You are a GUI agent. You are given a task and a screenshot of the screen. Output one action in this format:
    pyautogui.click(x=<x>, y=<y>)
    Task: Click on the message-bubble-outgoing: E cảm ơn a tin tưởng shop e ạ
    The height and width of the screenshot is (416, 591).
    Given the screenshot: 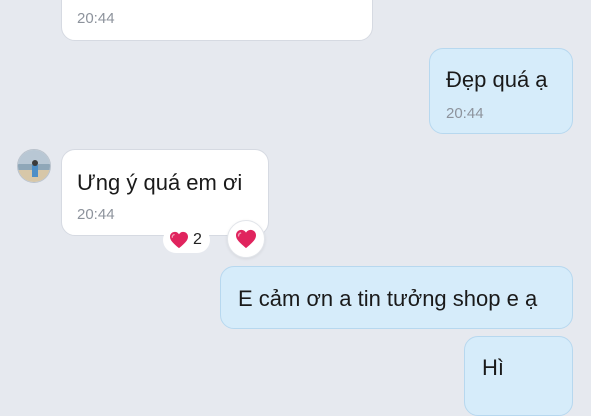 What is the action you would take?
    pyautogui.click(x=396, y=297)
    